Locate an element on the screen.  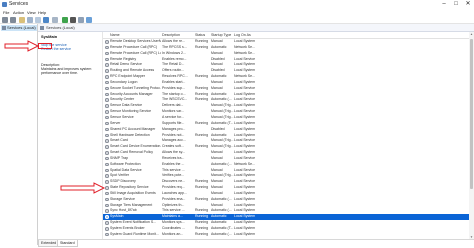
help-icon is located at coordinates (46, 20).